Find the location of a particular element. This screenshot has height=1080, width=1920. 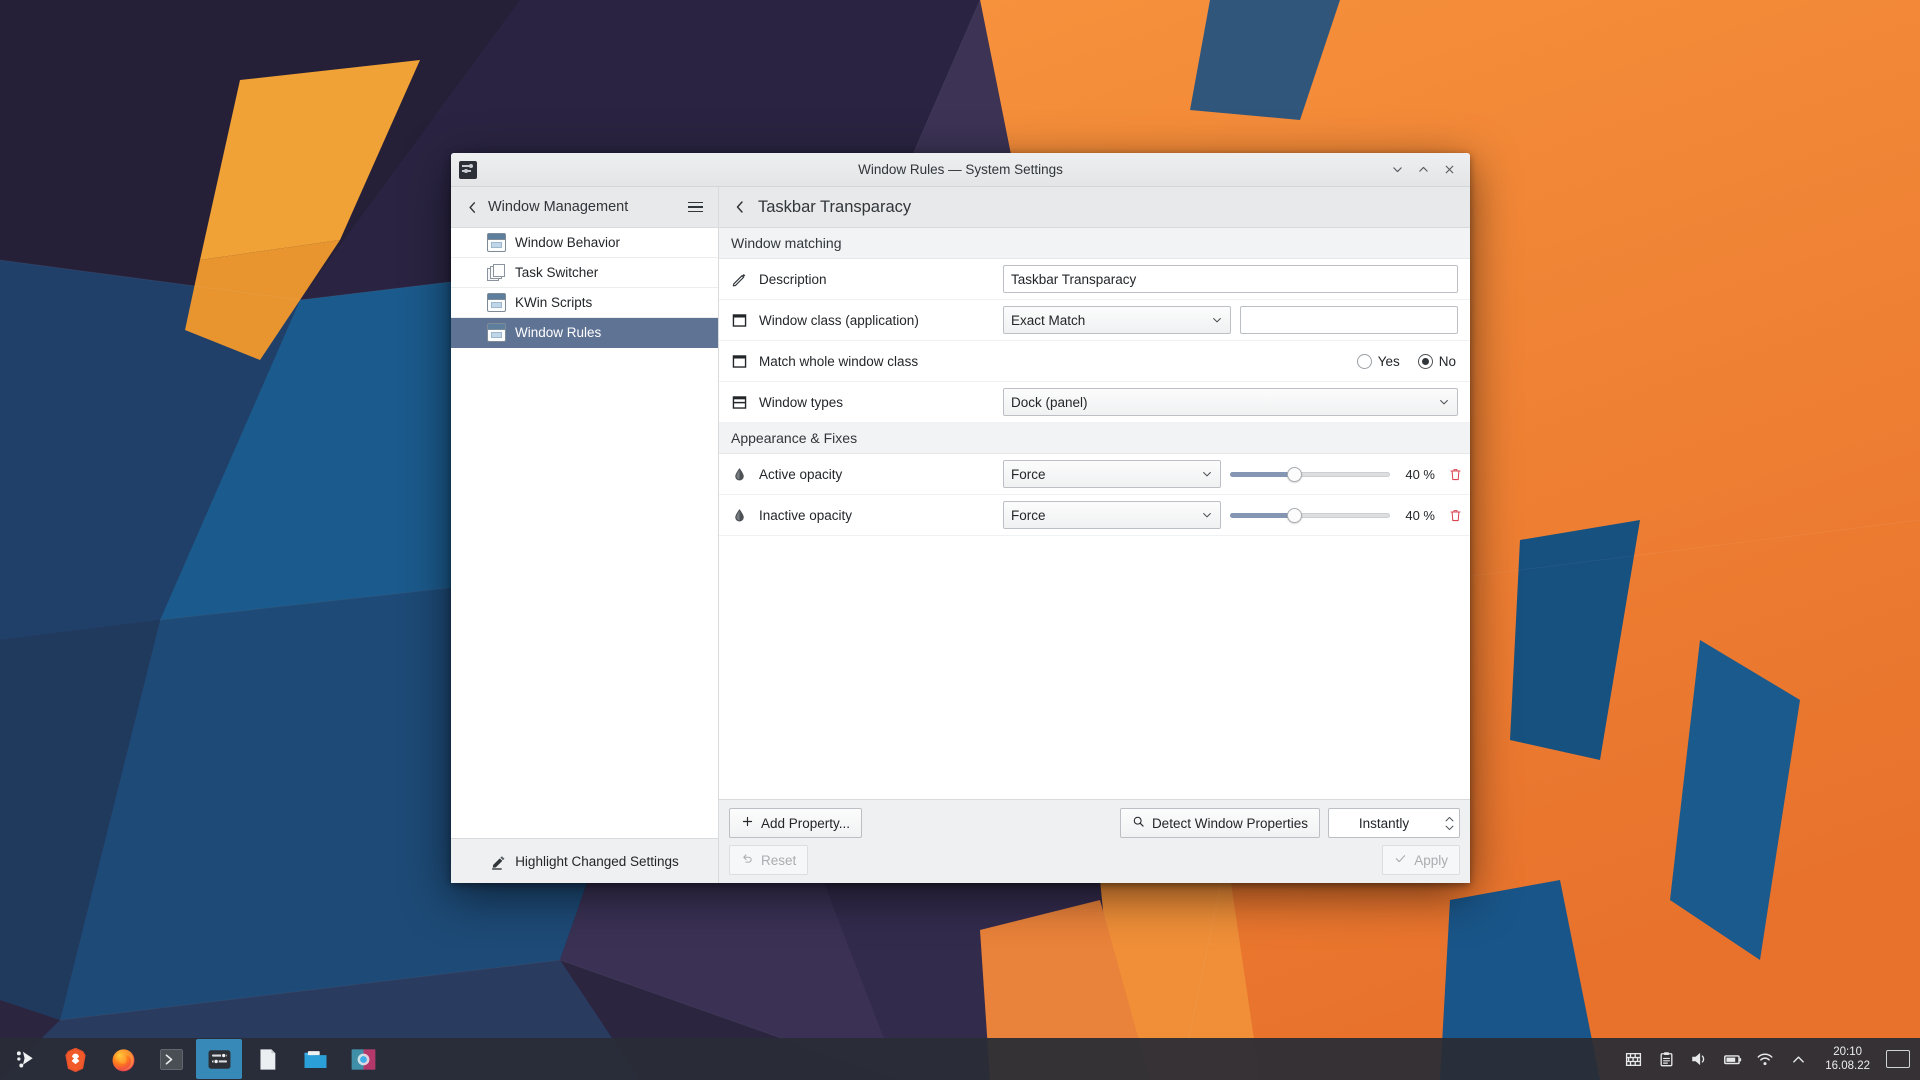

radio-yes is located at coordinates (1364, 361).